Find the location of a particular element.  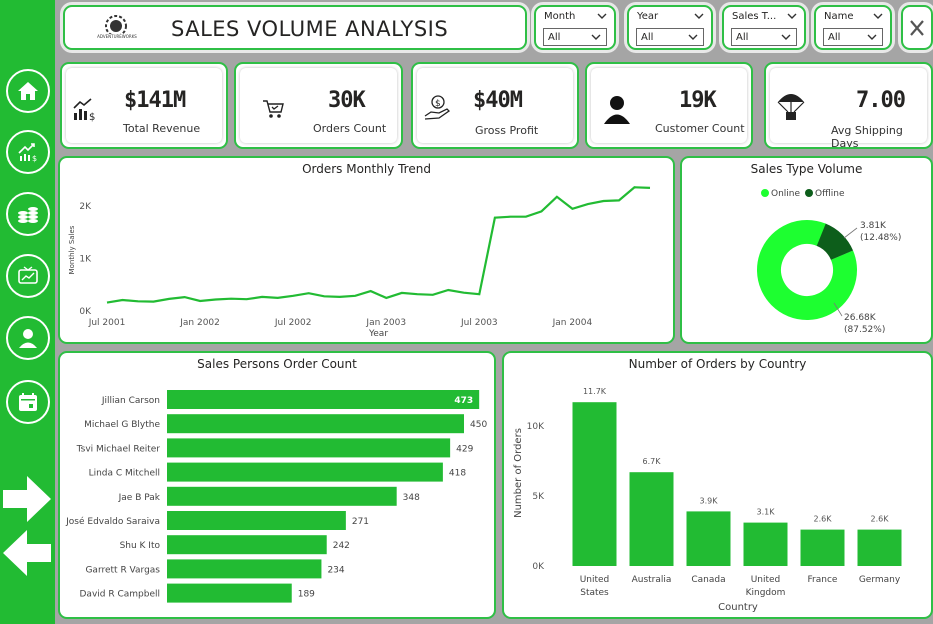

nav-customer-button is located at coordinates (28, 338).